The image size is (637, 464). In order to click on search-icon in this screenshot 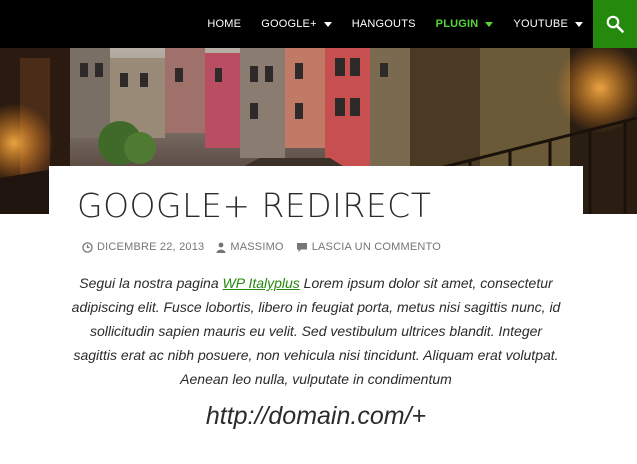, I will do `click(615, 24)`.